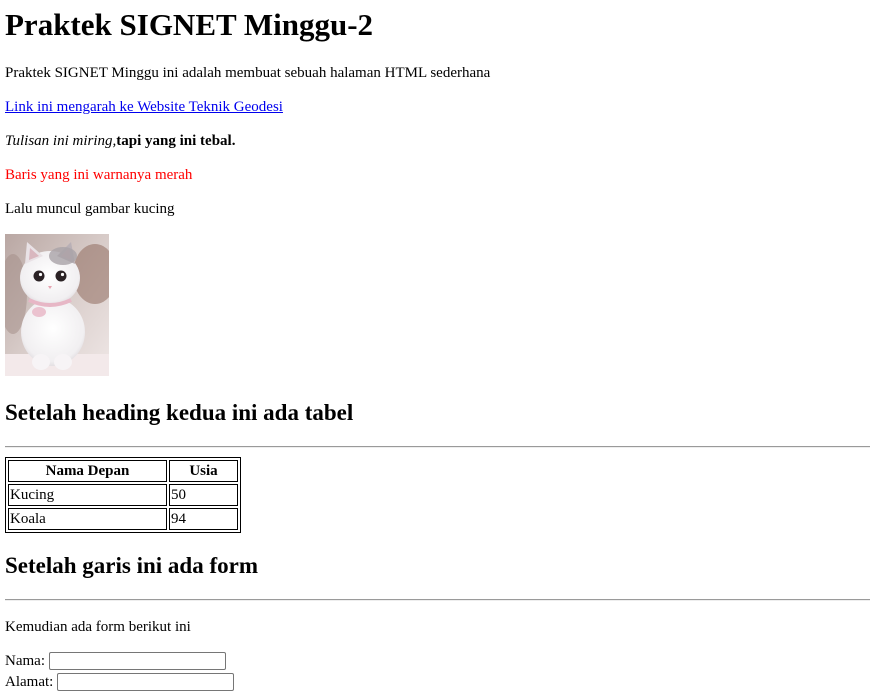 This screenshot has width=870, height=699. What do you see at coordinates (189, 24) in the screenshot?
I see `page-title: Praktek SIGNET Minggu-2` at bounding box center [189, 24].